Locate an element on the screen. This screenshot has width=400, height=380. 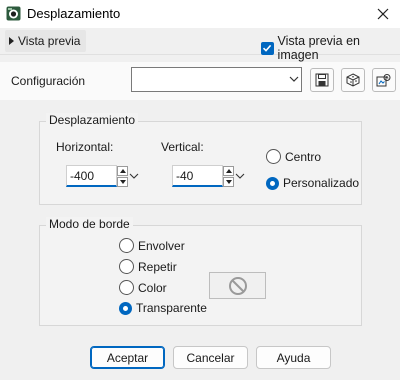
preview-checkbox-row: Vista previa en imagen is located at coordinates (330, 48).